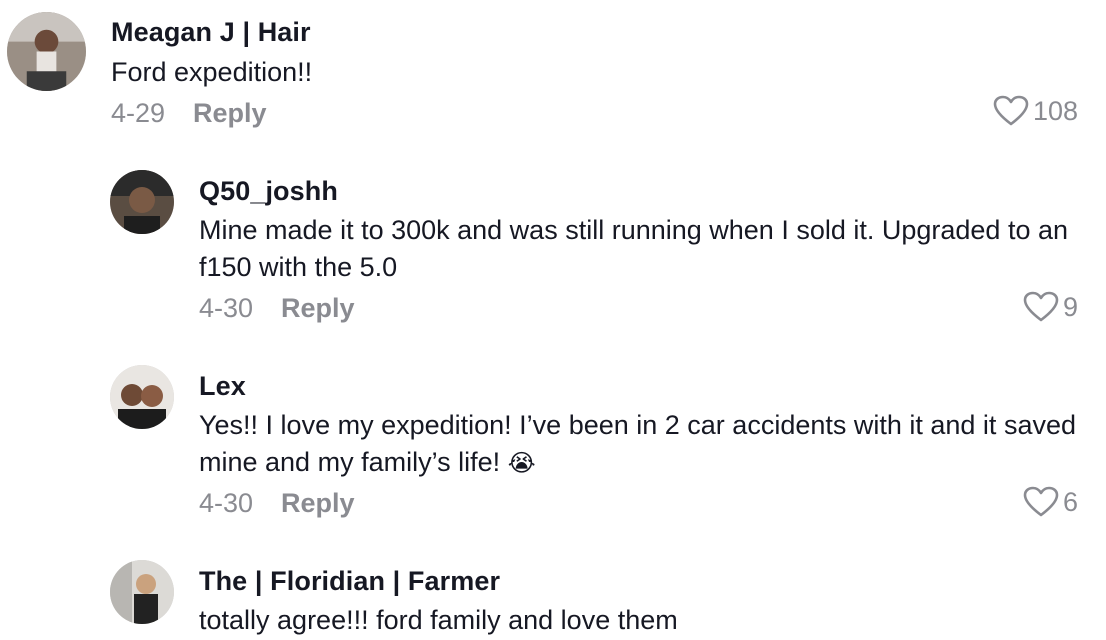  I want to click on comment-text: Ford expedition!!, so click(211, 72).